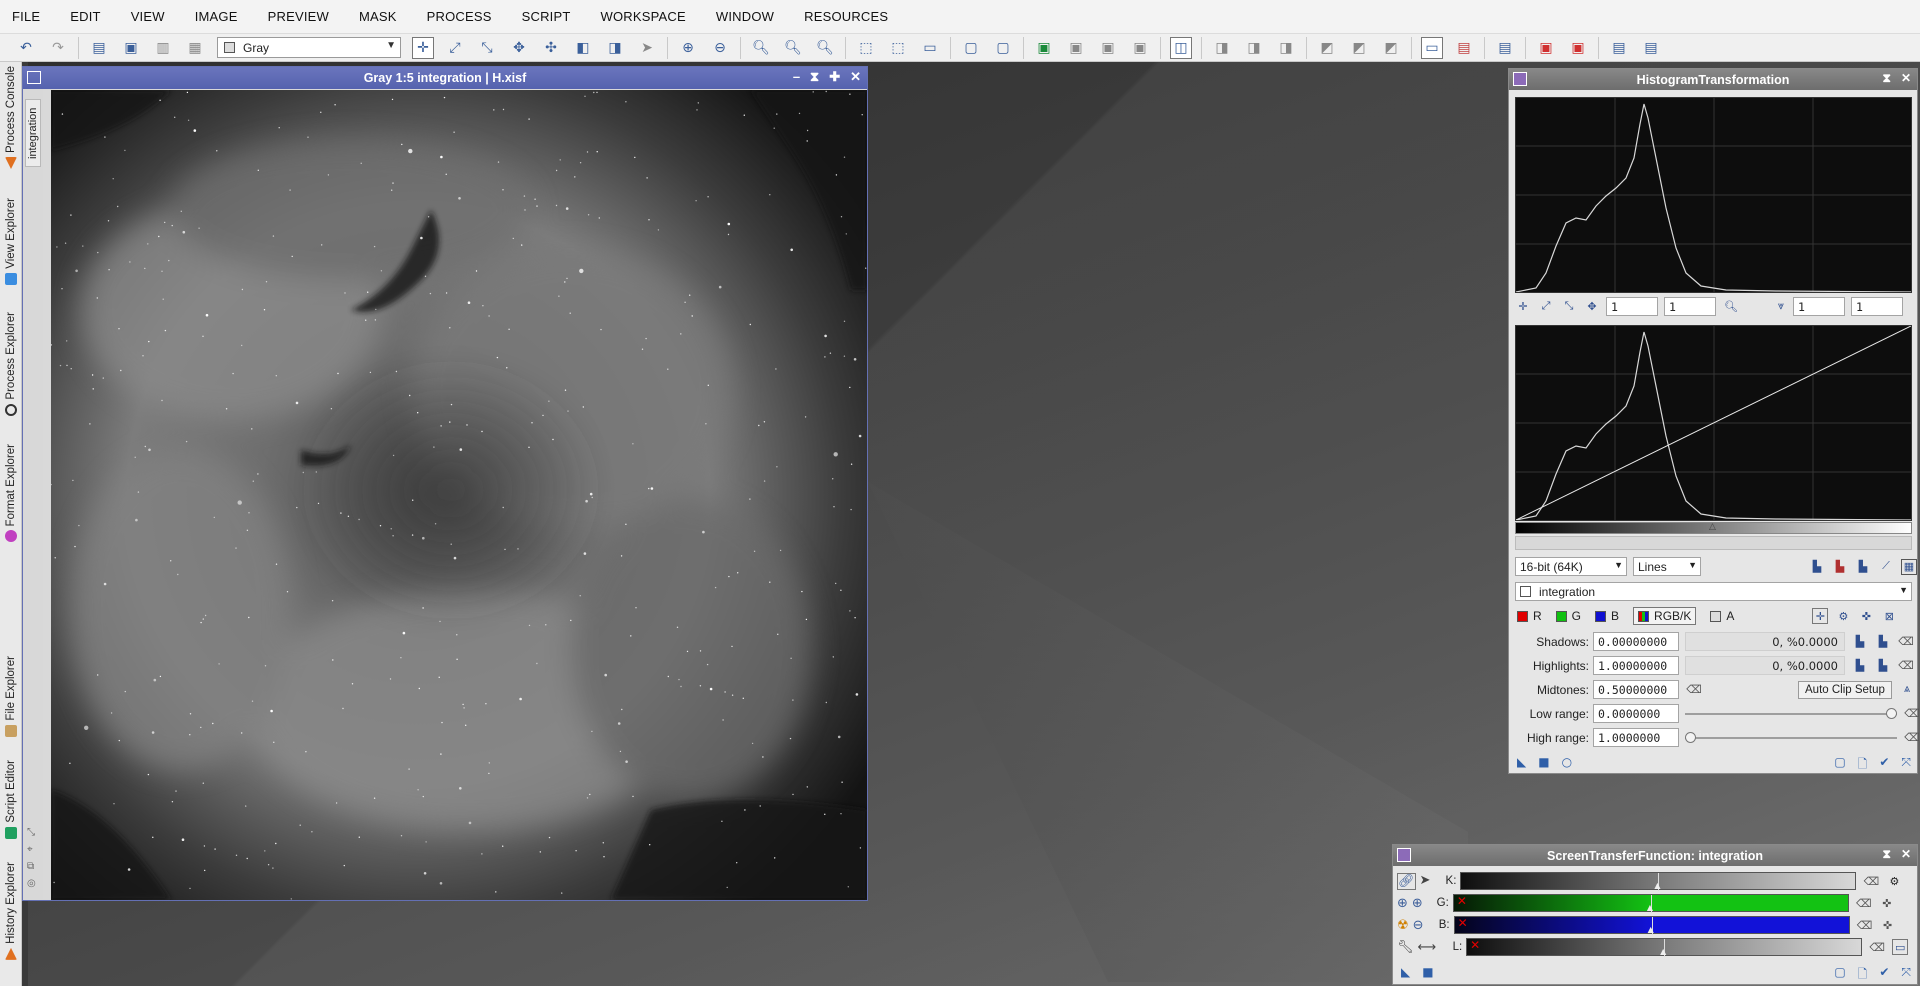 The image size is (1920, 986). What do you see at coordinates (1665, 616) in the screenshot?
I see `channel-rgbk-toggle: RGB/K` at bounding box center [1665, 616].